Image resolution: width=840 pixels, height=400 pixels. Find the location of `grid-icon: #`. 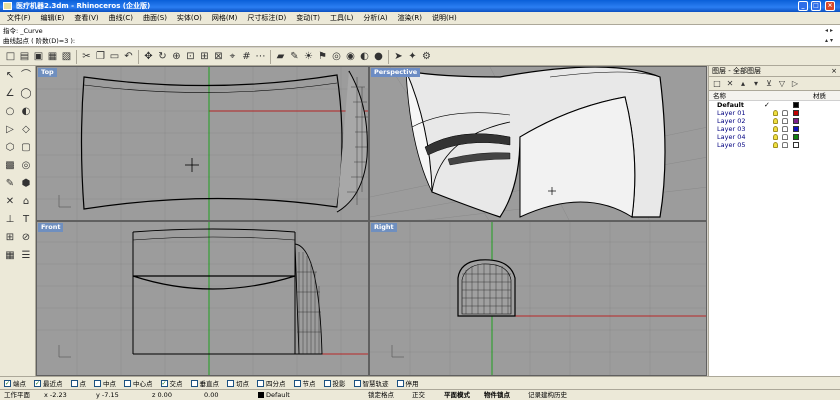

grid-icon: # is located at coordinates (246, 57).